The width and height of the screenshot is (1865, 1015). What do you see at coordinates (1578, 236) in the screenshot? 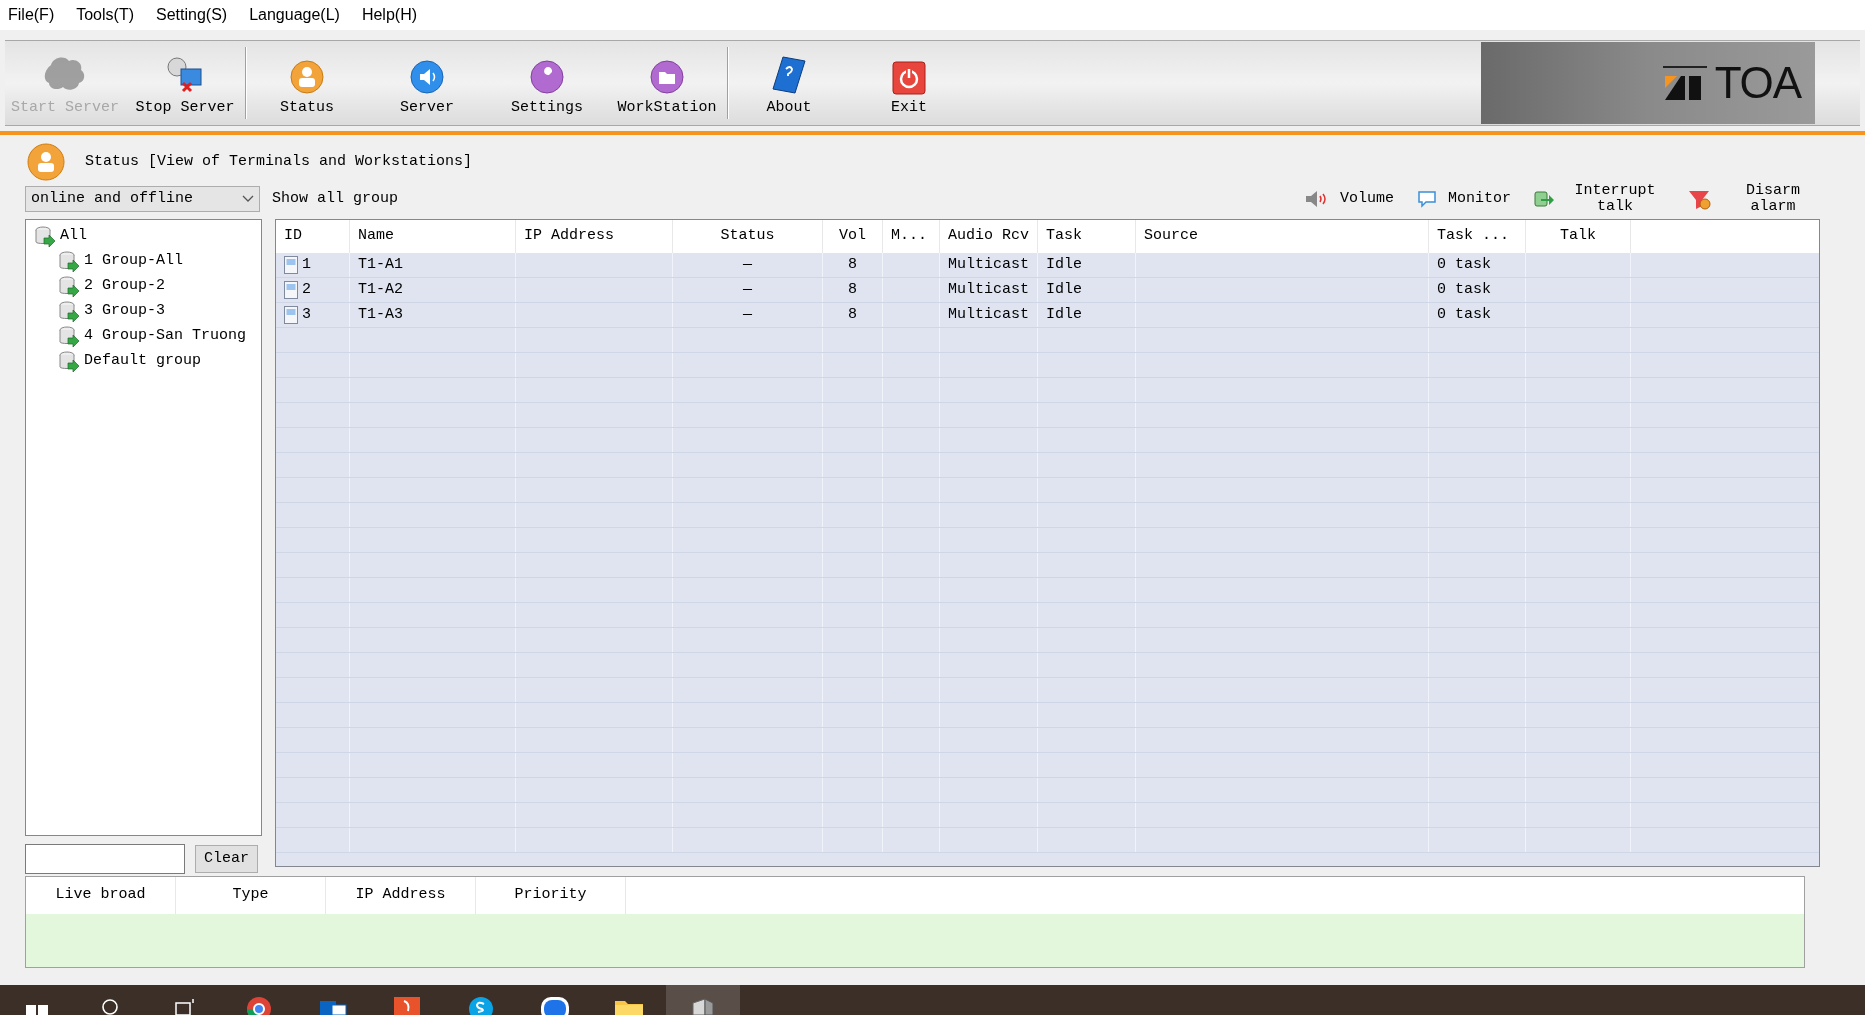
I see `column-header: Talk` at bounding box center [1578, 236].